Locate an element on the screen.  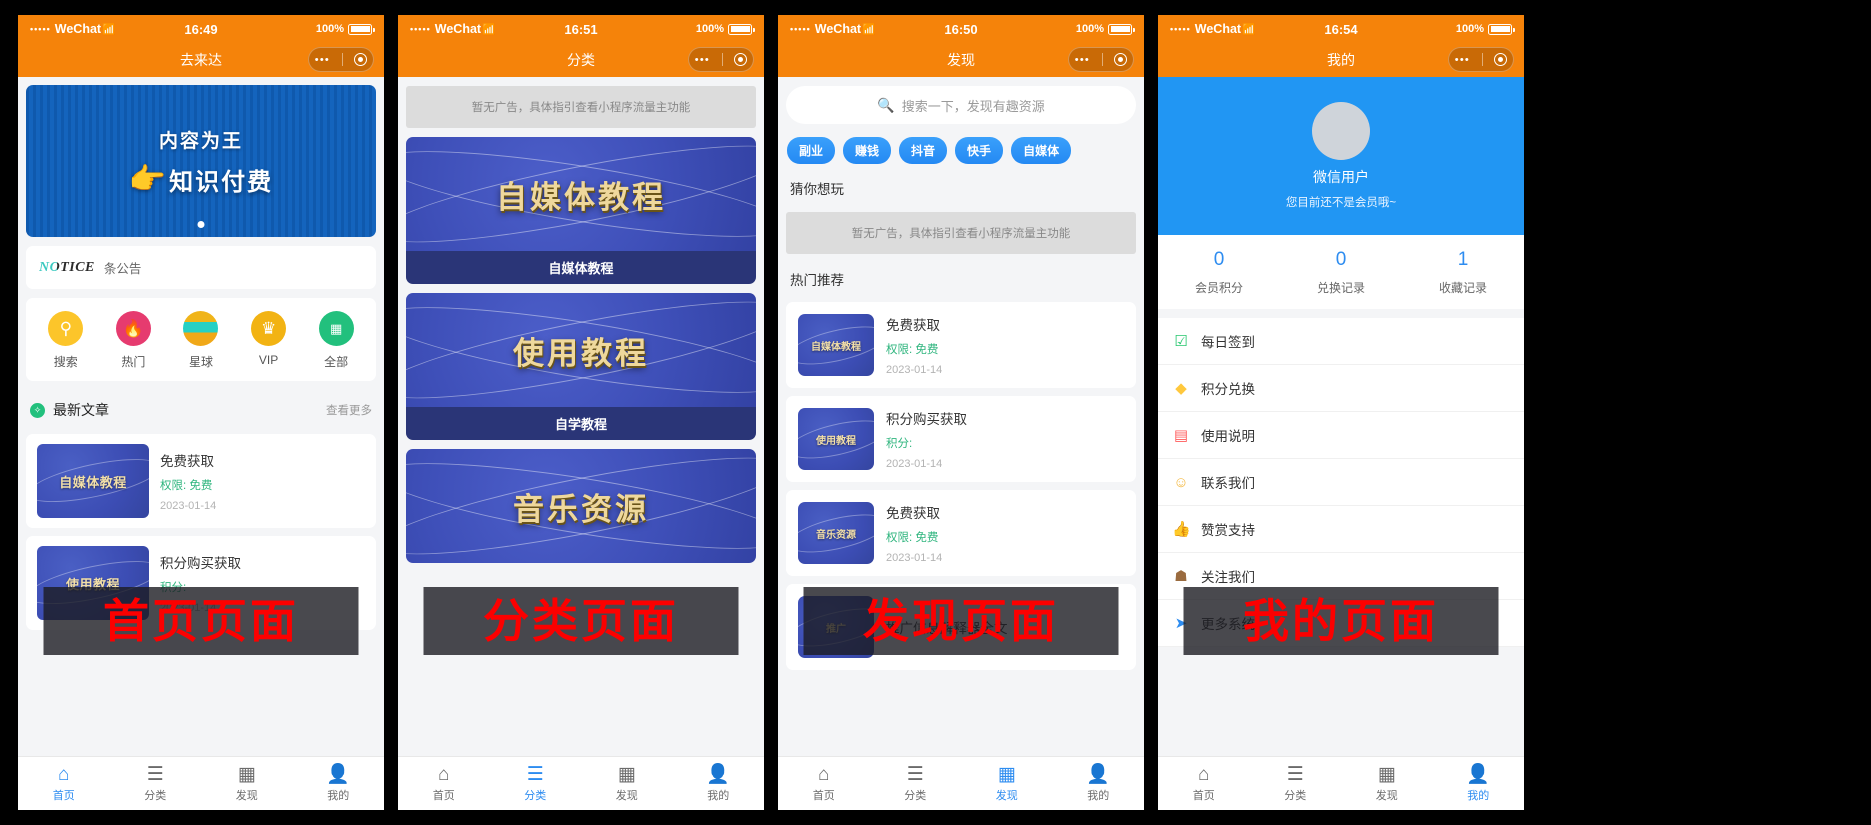
profile-description: 您目前还不是会员哦~ is located at coordinates (1341, 203).